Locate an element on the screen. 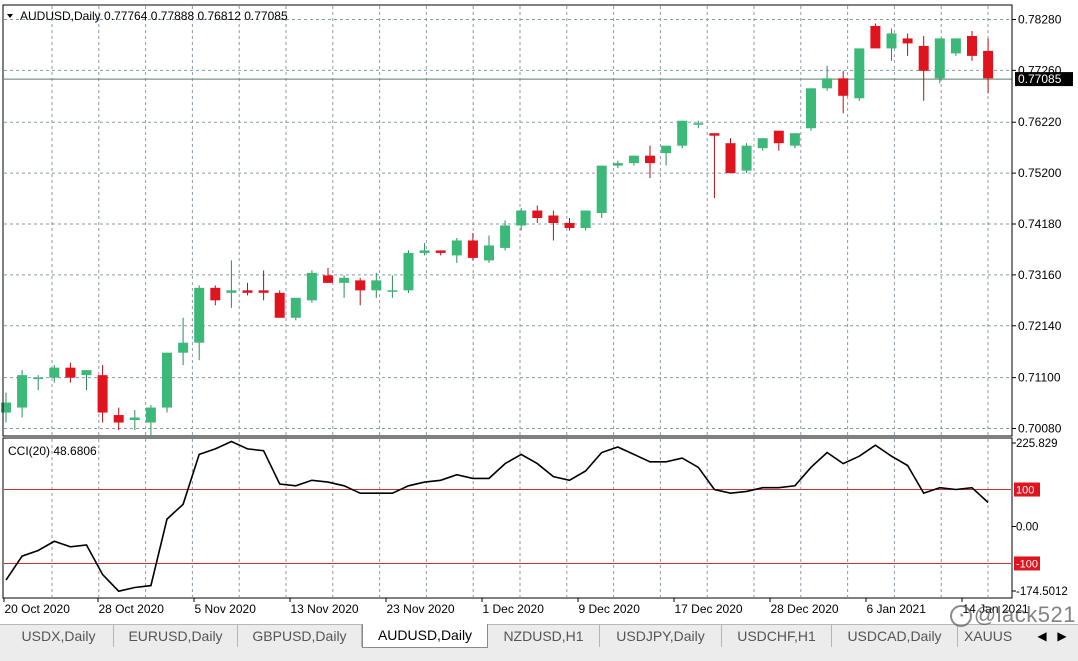 This screenshot has height=661, width=1078. tab-gbpusd-daily: GBPUSD,Daily is located at coordinates (300, 636).